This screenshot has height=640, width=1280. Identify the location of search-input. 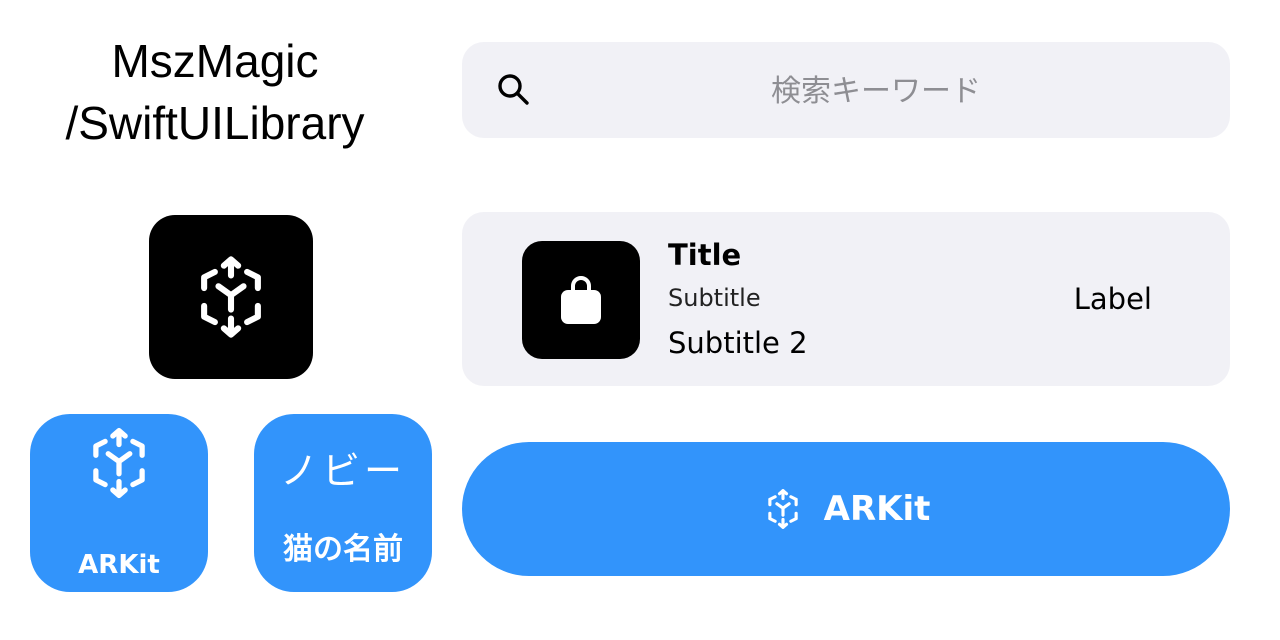
(876, 91).